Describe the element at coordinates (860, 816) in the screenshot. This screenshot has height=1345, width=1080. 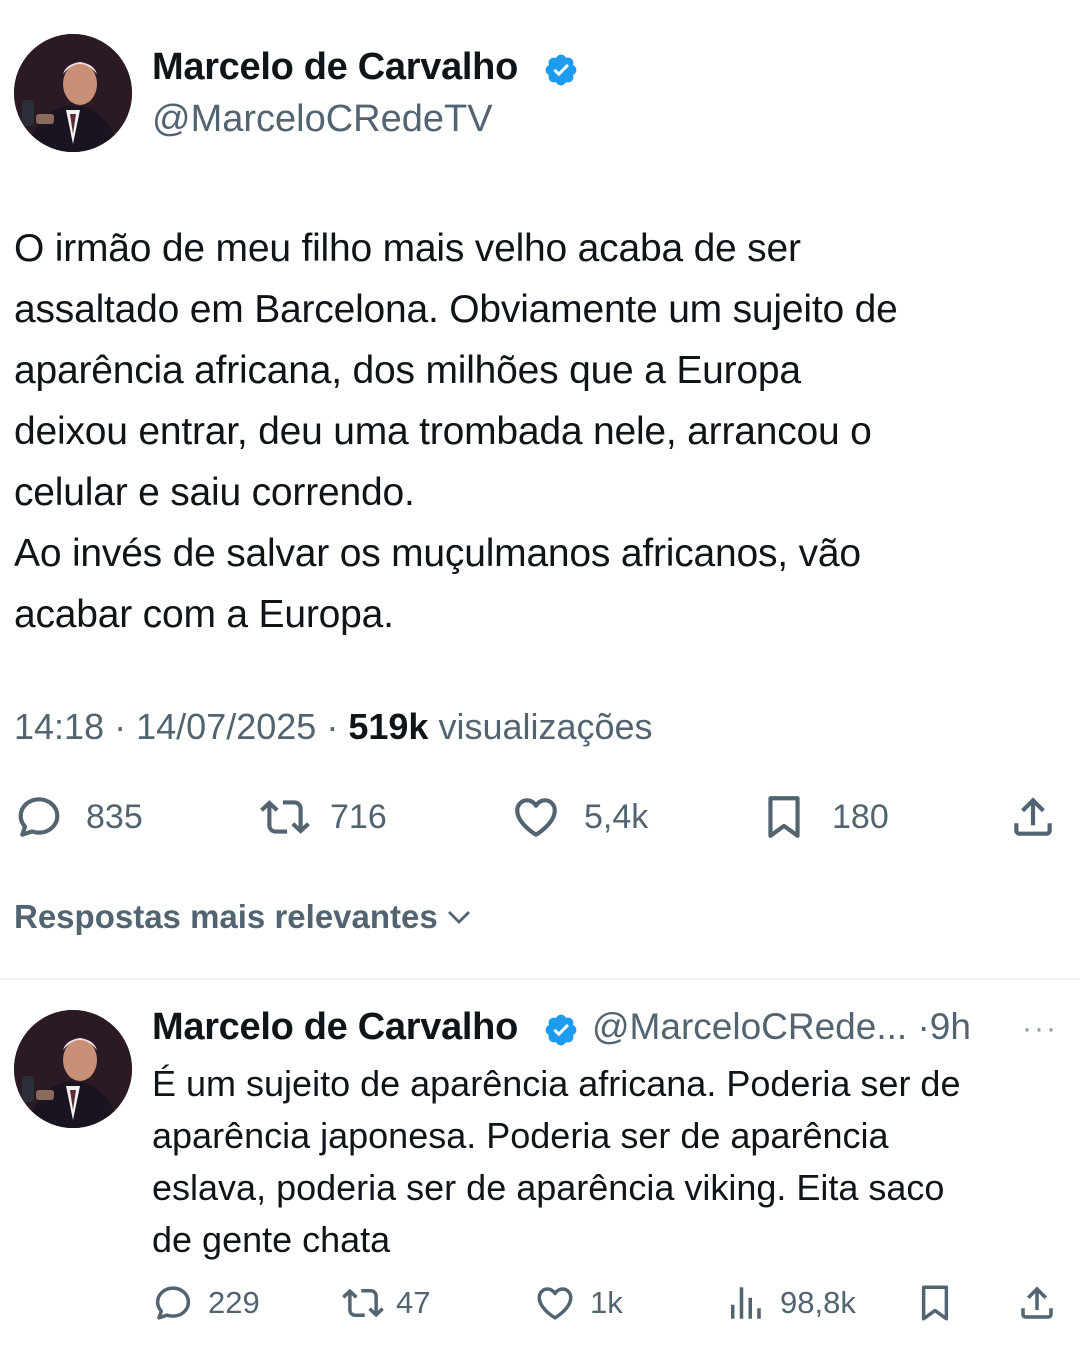
I see `bookmark-count: 180` at that location.